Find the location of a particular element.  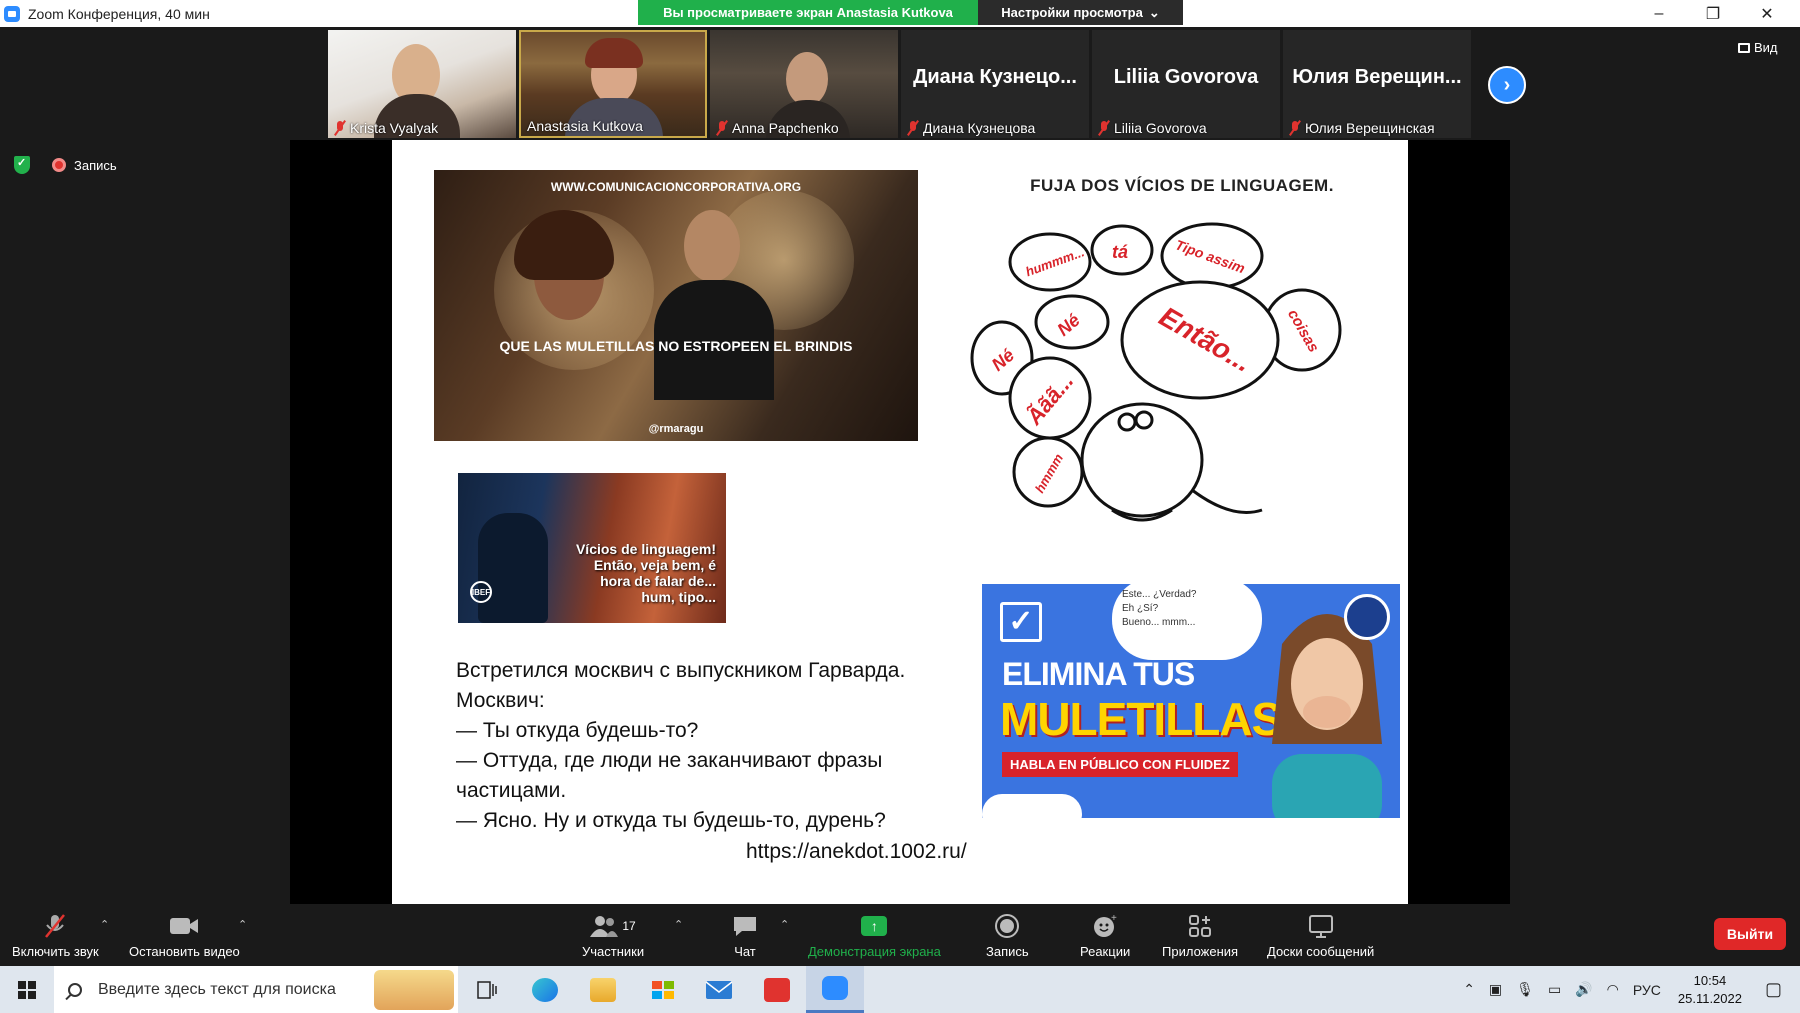

participant-tile-active-speaker: Anastasia Kutkova is located at coordinates (613, 84).